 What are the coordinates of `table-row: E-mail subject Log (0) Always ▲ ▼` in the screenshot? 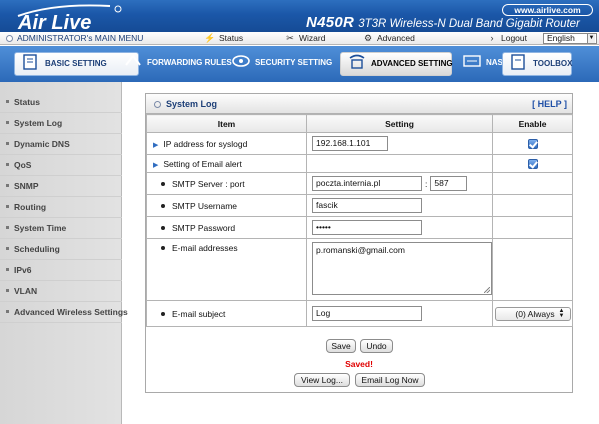 It's located at (359, 313).